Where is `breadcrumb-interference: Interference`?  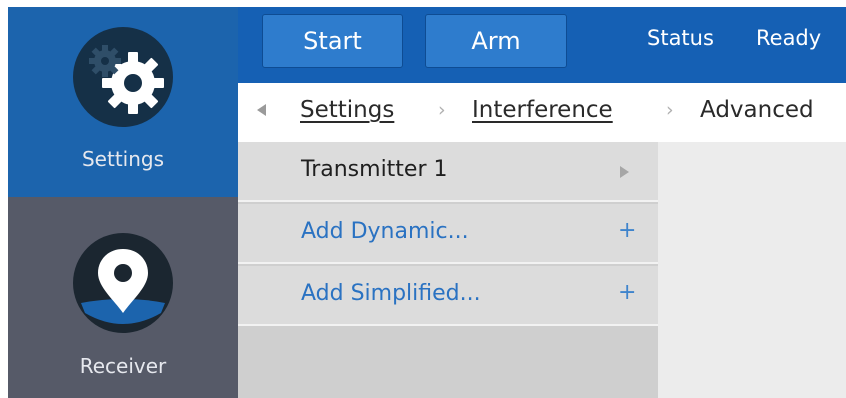
breadcrumb-interference: Interference is located at coordinates (542, 110).